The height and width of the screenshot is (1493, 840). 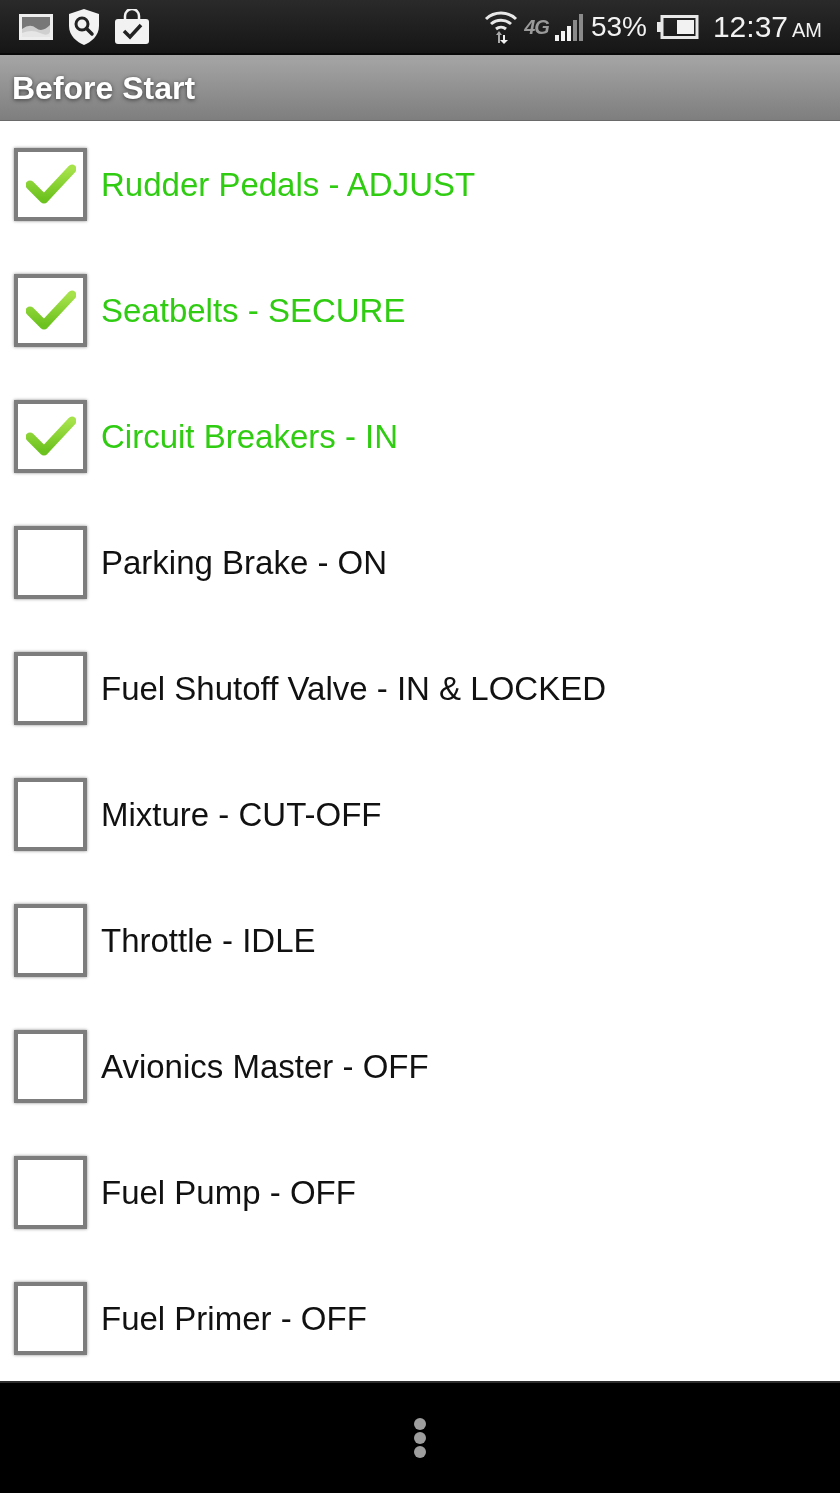 What do you see at coordinates (618, 26) in the screenshot?
I see `battery-percent: 53%` at bounding box center [618, 26].